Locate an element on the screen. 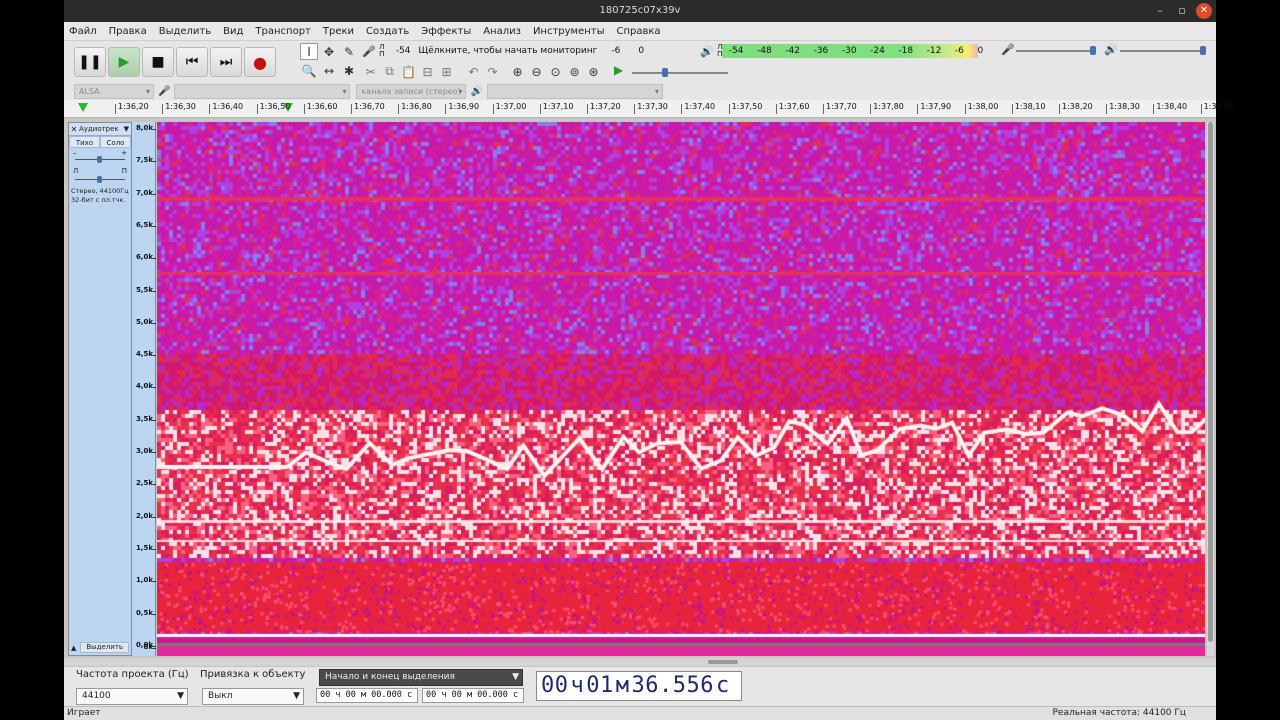 The image size is (1280, 720). track-name-menu: Аудиотрек is located at coordinates (101, 129).